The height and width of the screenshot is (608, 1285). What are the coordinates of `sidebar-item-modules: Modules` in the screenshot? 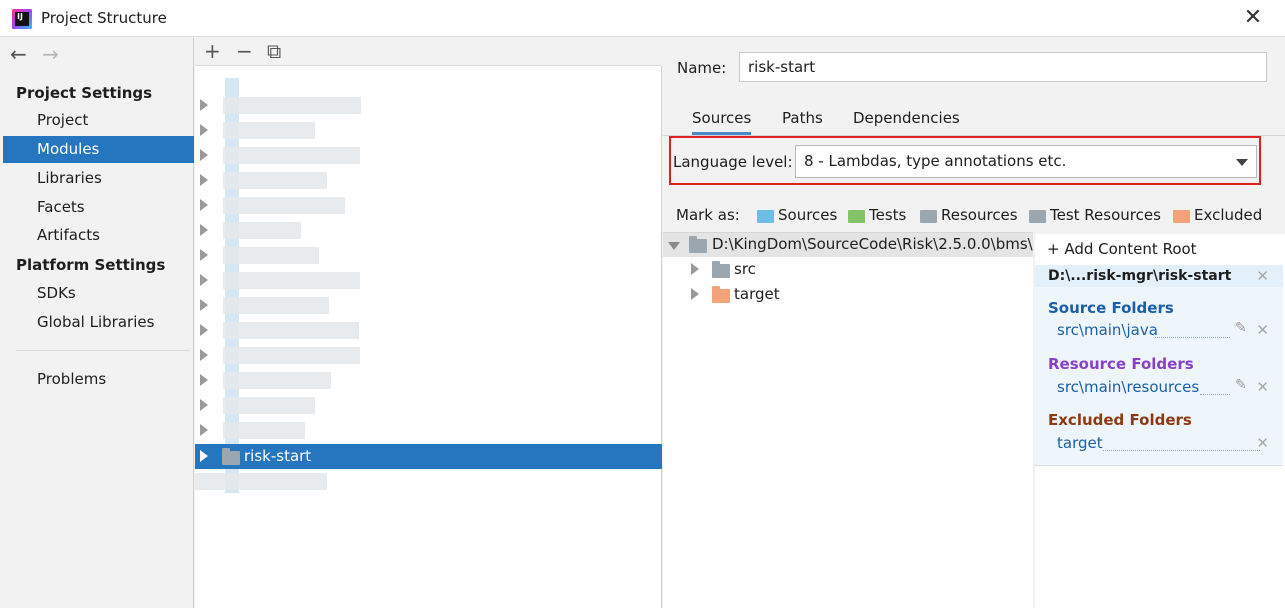 It's located at (98, 149).